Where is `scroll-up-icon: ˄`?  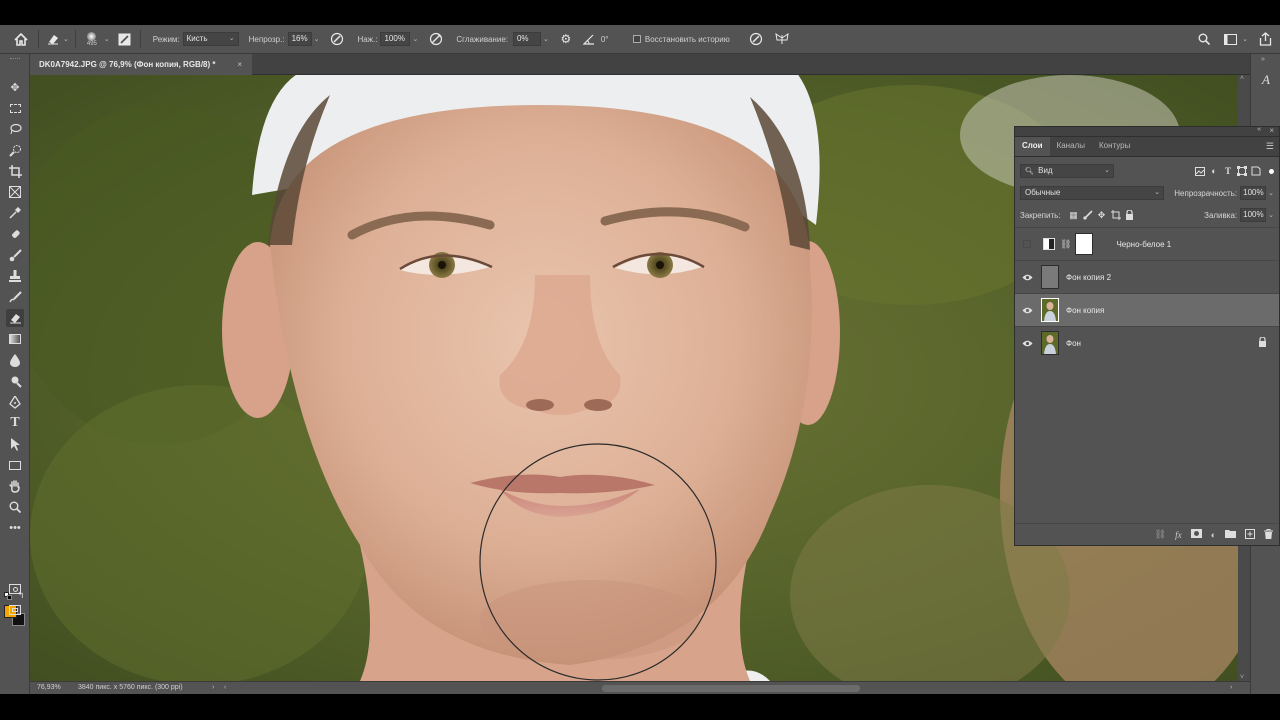
scroll-up-icon: ˄ is located at coordinates (1242, 78).